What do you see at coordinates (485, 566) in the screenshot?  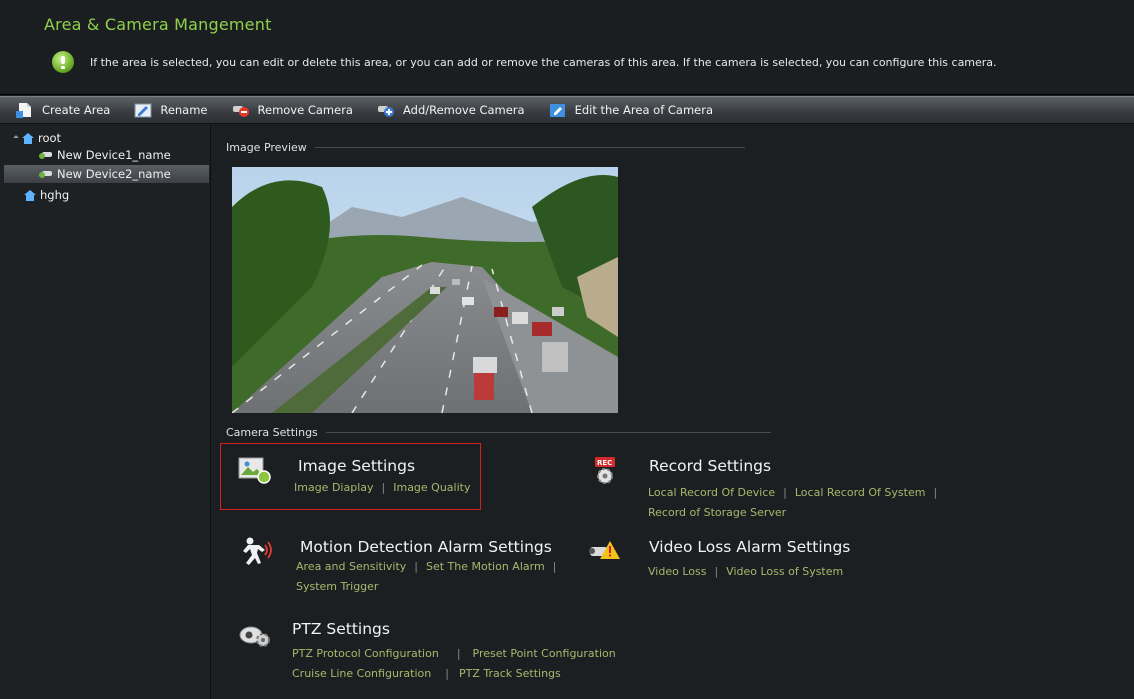 I see `set-the-motion-alarm-link: Set The Motion Alarm` at bounding box center [485, 566].